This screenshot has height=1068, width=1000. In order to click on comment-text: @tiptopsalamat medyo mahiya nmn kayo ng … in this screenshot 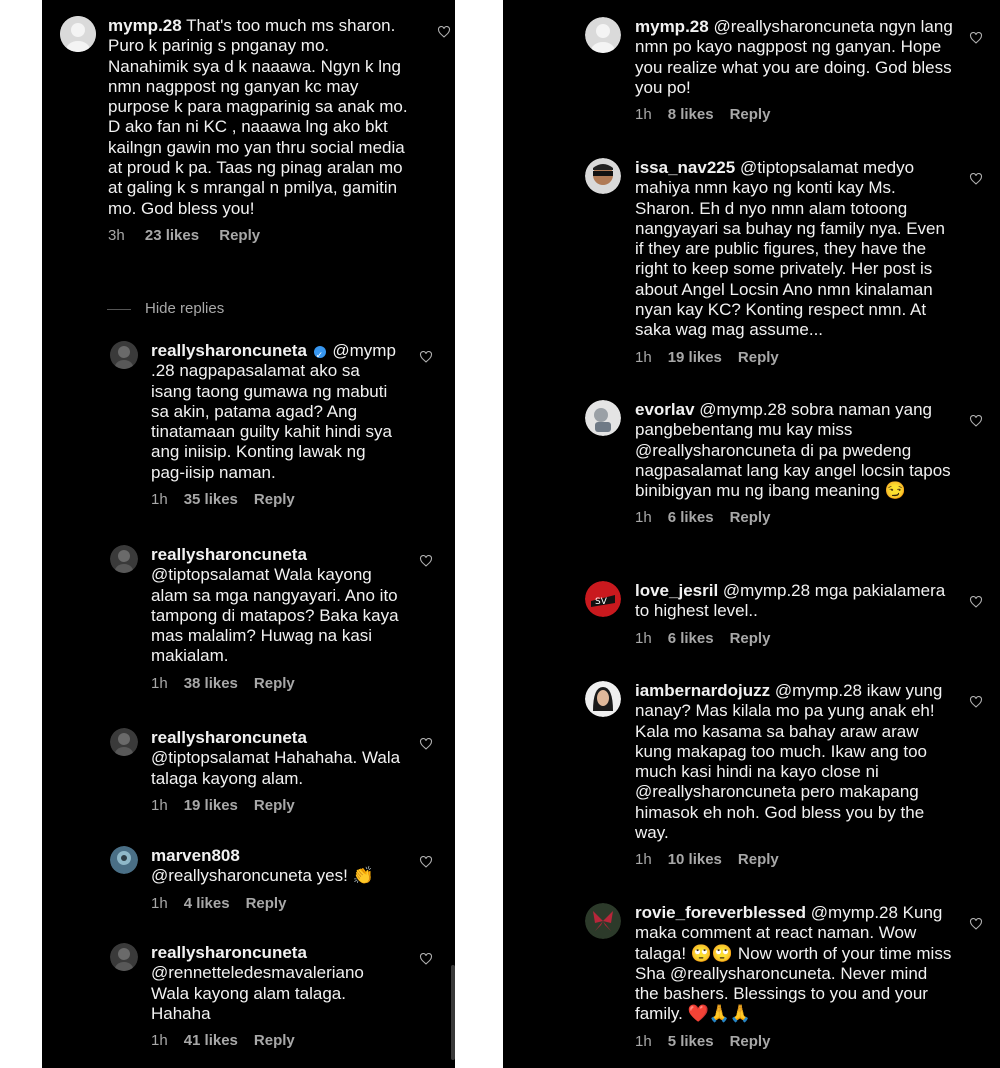, I will do `click(790, 249)`.